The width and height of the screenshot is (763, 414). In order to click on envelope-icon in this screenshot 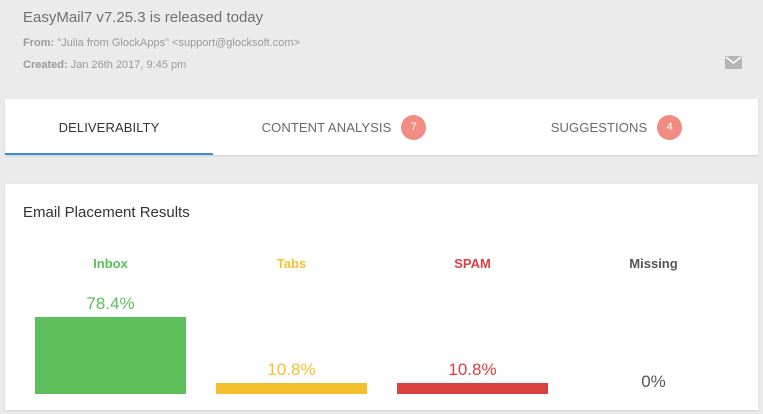, I will do `click(733, 62)`.